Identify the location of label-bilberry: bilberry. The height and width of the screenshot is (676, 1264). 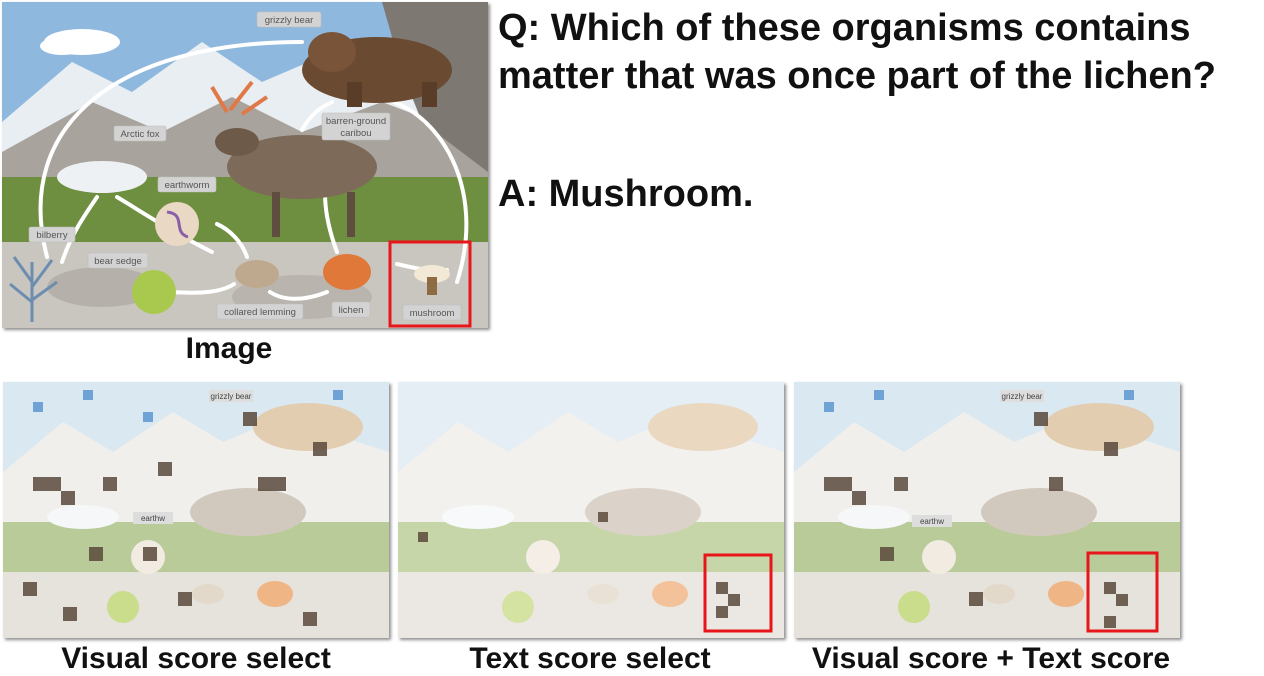
(52, 234).